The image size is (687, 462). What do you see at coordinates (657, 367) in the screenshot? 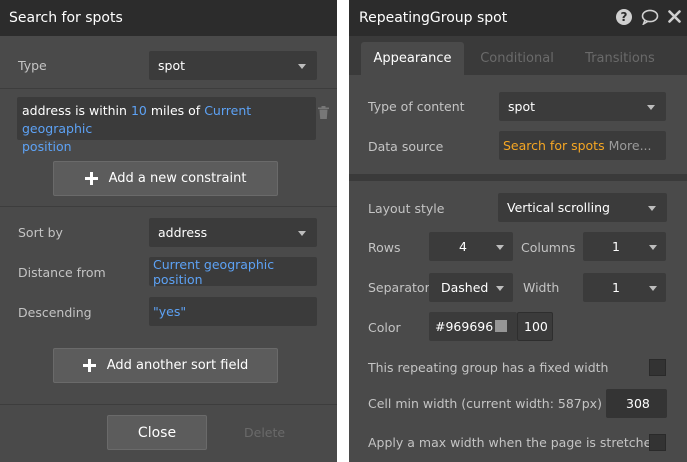
I see `fixed-width-checkbox` at bounding box center [657, 367].